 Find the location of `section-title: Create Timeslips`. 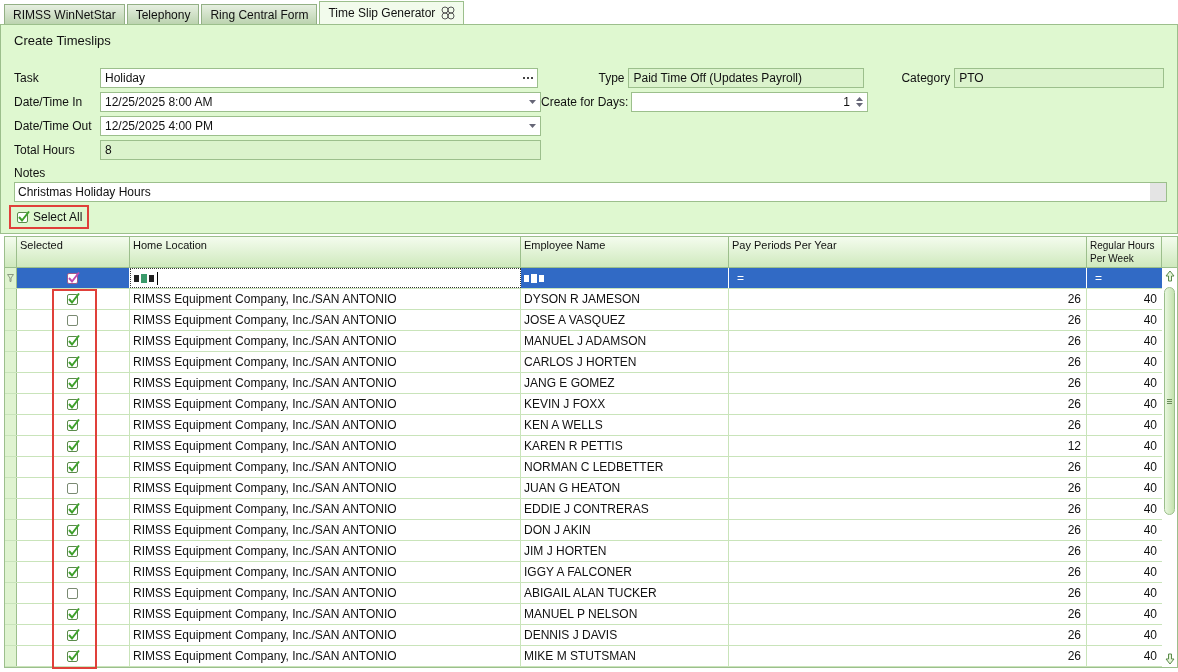

section-title: Create Timeslips is located at coordinates (63, 41).